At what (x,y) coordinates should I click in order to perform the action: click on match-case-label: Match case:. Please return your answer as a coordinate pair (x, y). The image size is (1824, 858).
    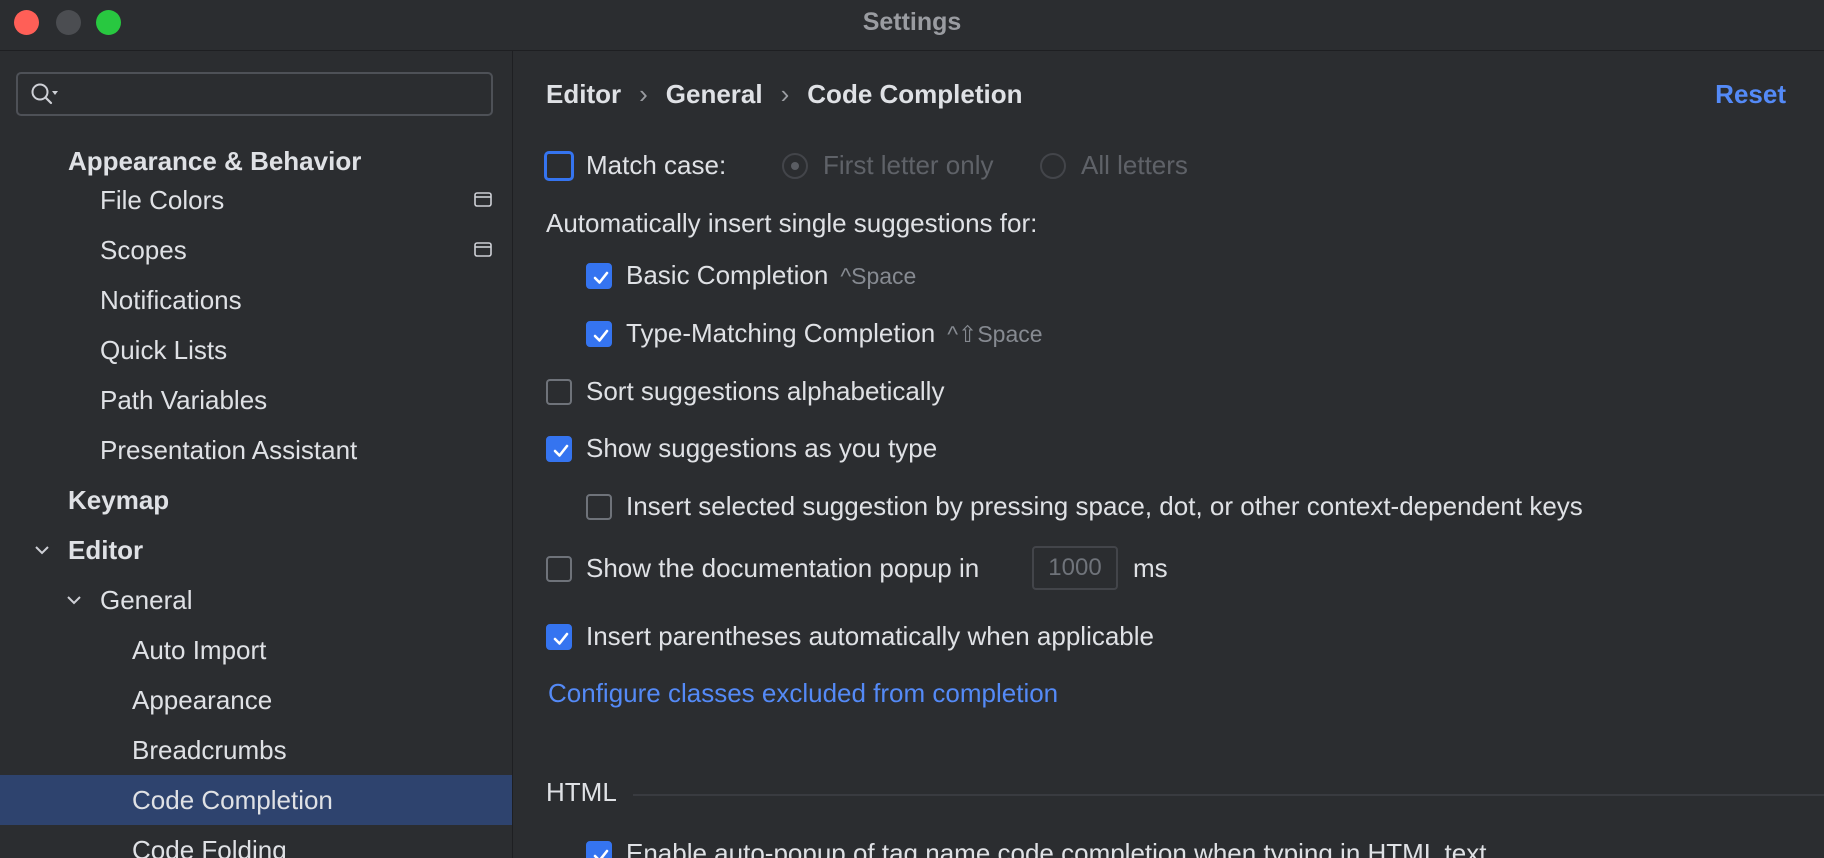
    Looking at the image, I should click on (656, 165).